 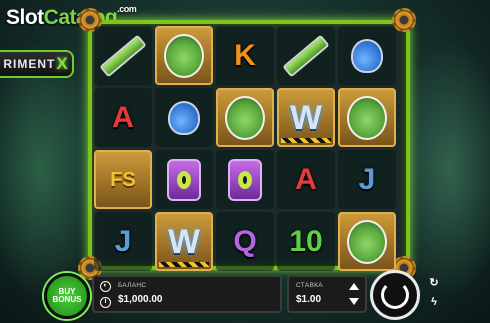 What do you see at coordinates (327, 294) in the screenshot?
I see `bet-panel: СТАВКА $1.00` at bounding box center [327, 294].